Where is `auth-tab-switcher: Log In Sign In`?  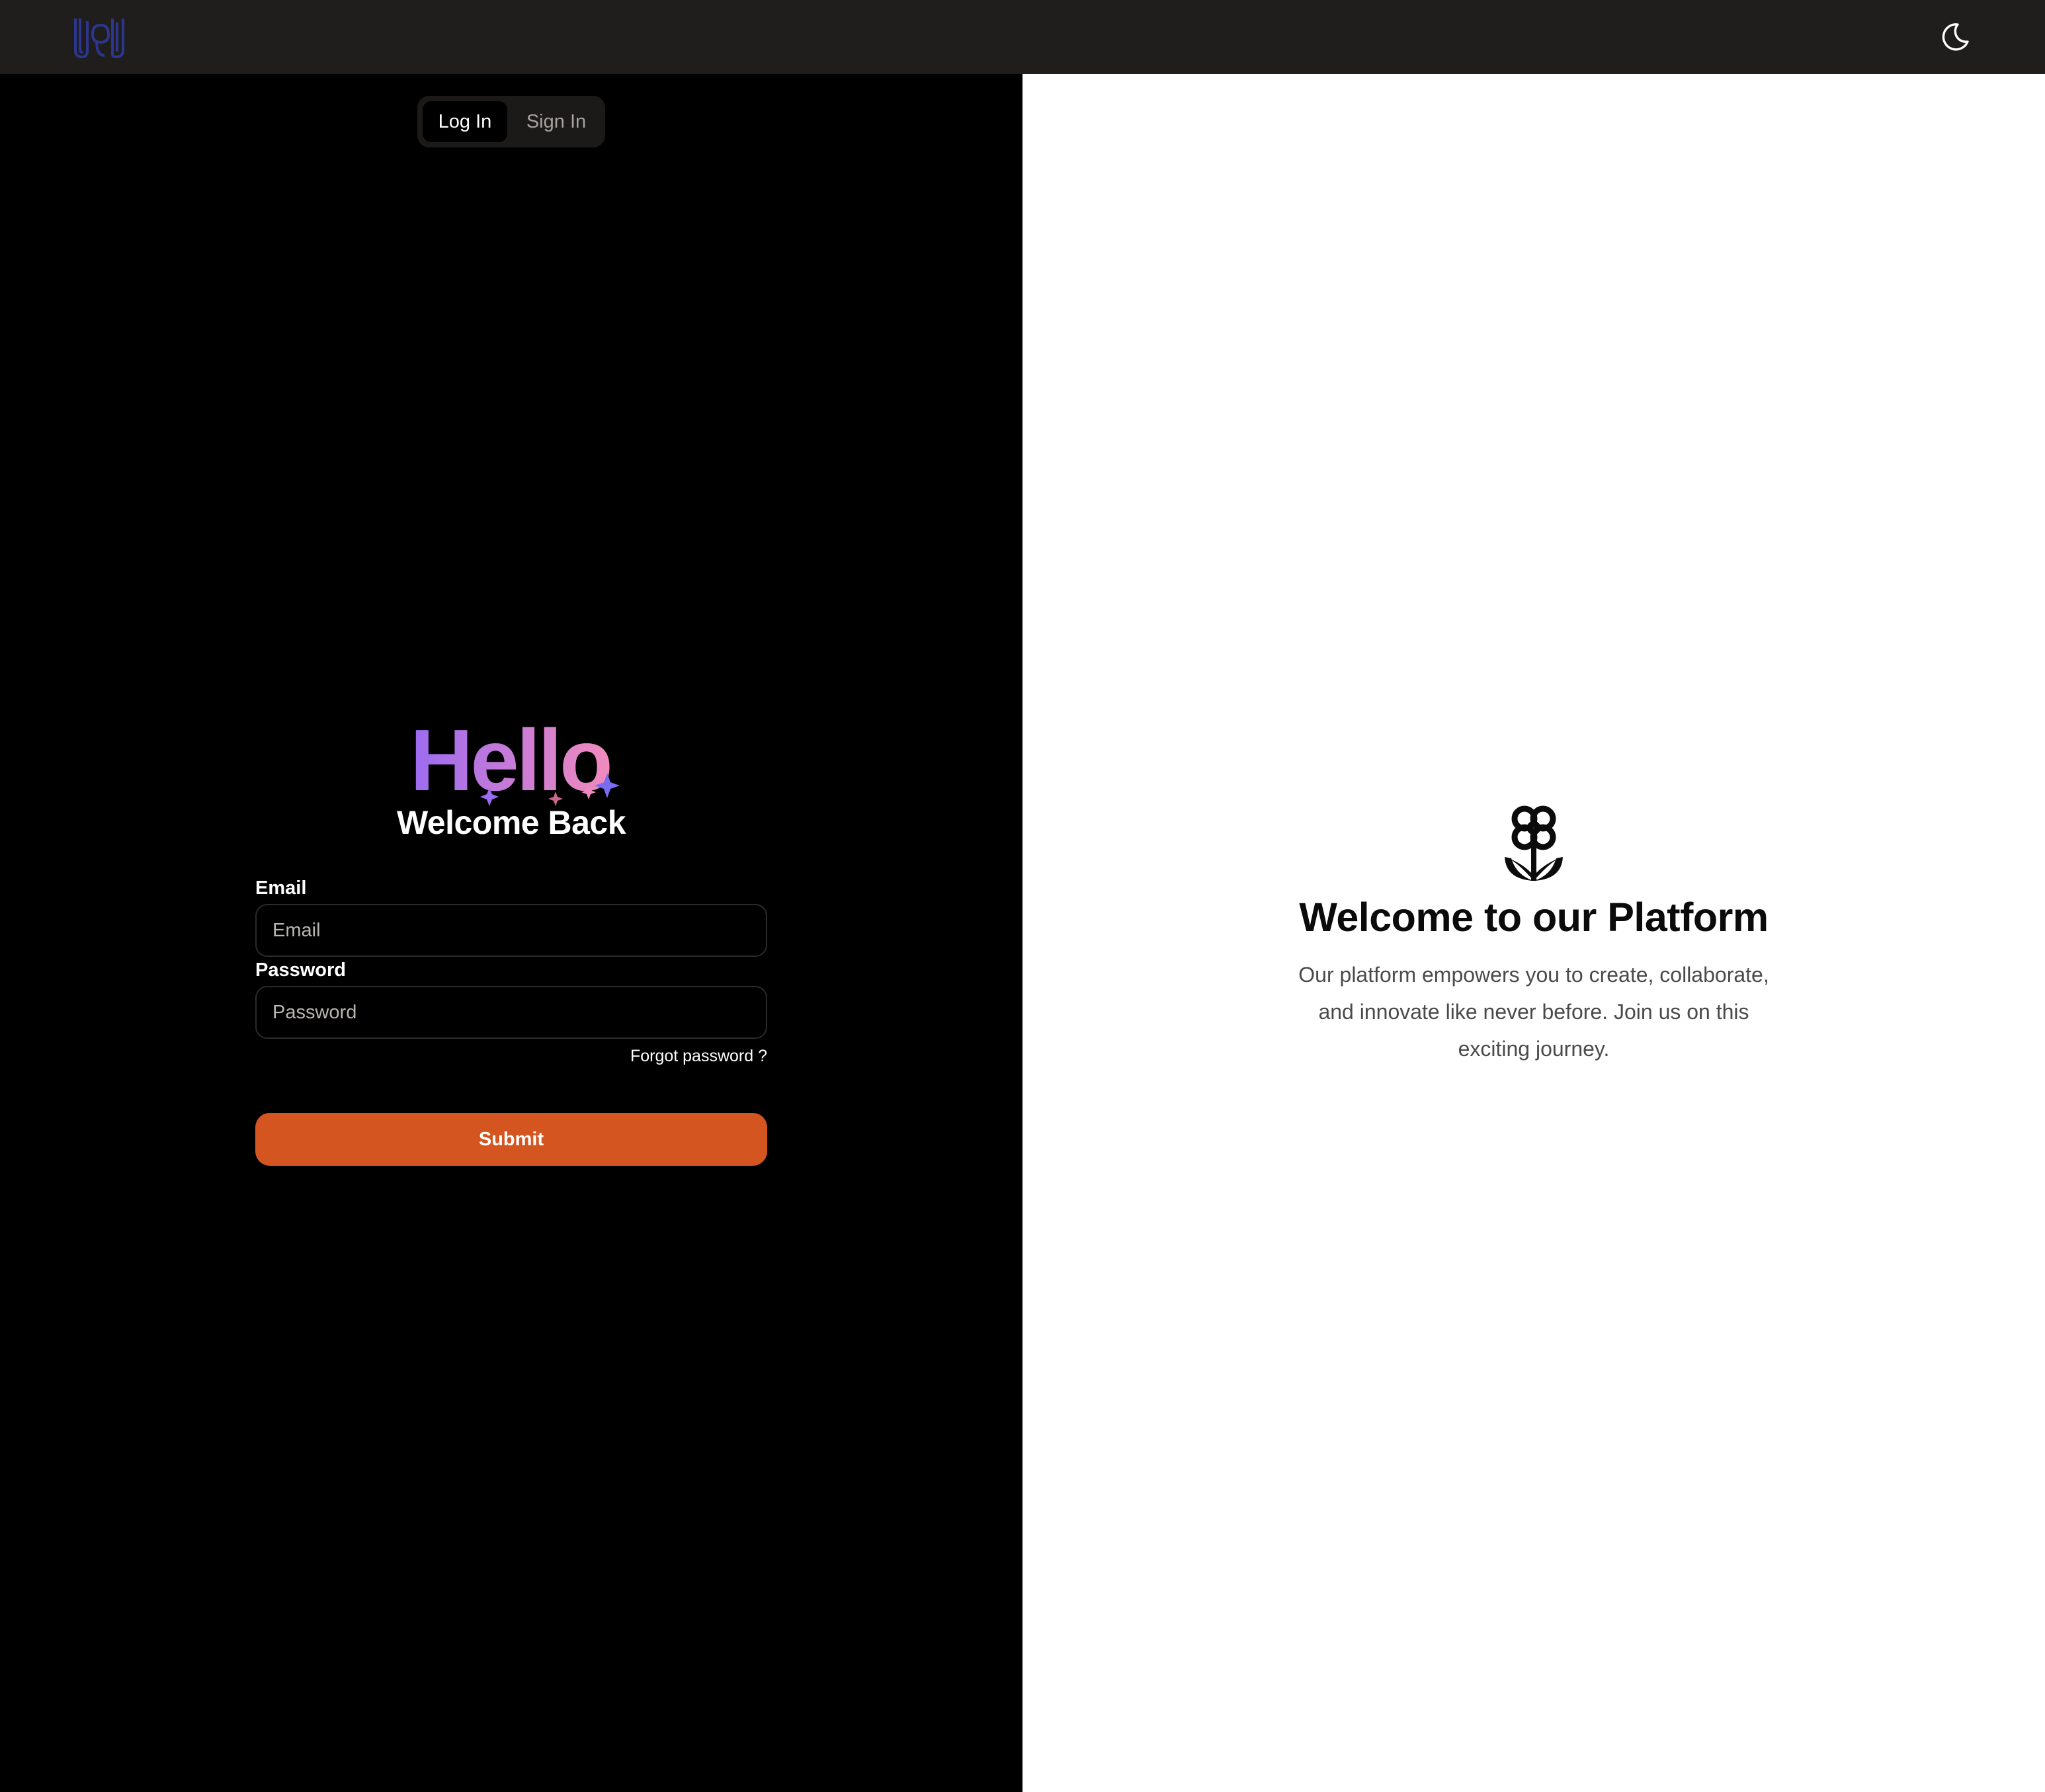 auth-tab-switcher: Log In Sign In is located at coordinates (511, 122).